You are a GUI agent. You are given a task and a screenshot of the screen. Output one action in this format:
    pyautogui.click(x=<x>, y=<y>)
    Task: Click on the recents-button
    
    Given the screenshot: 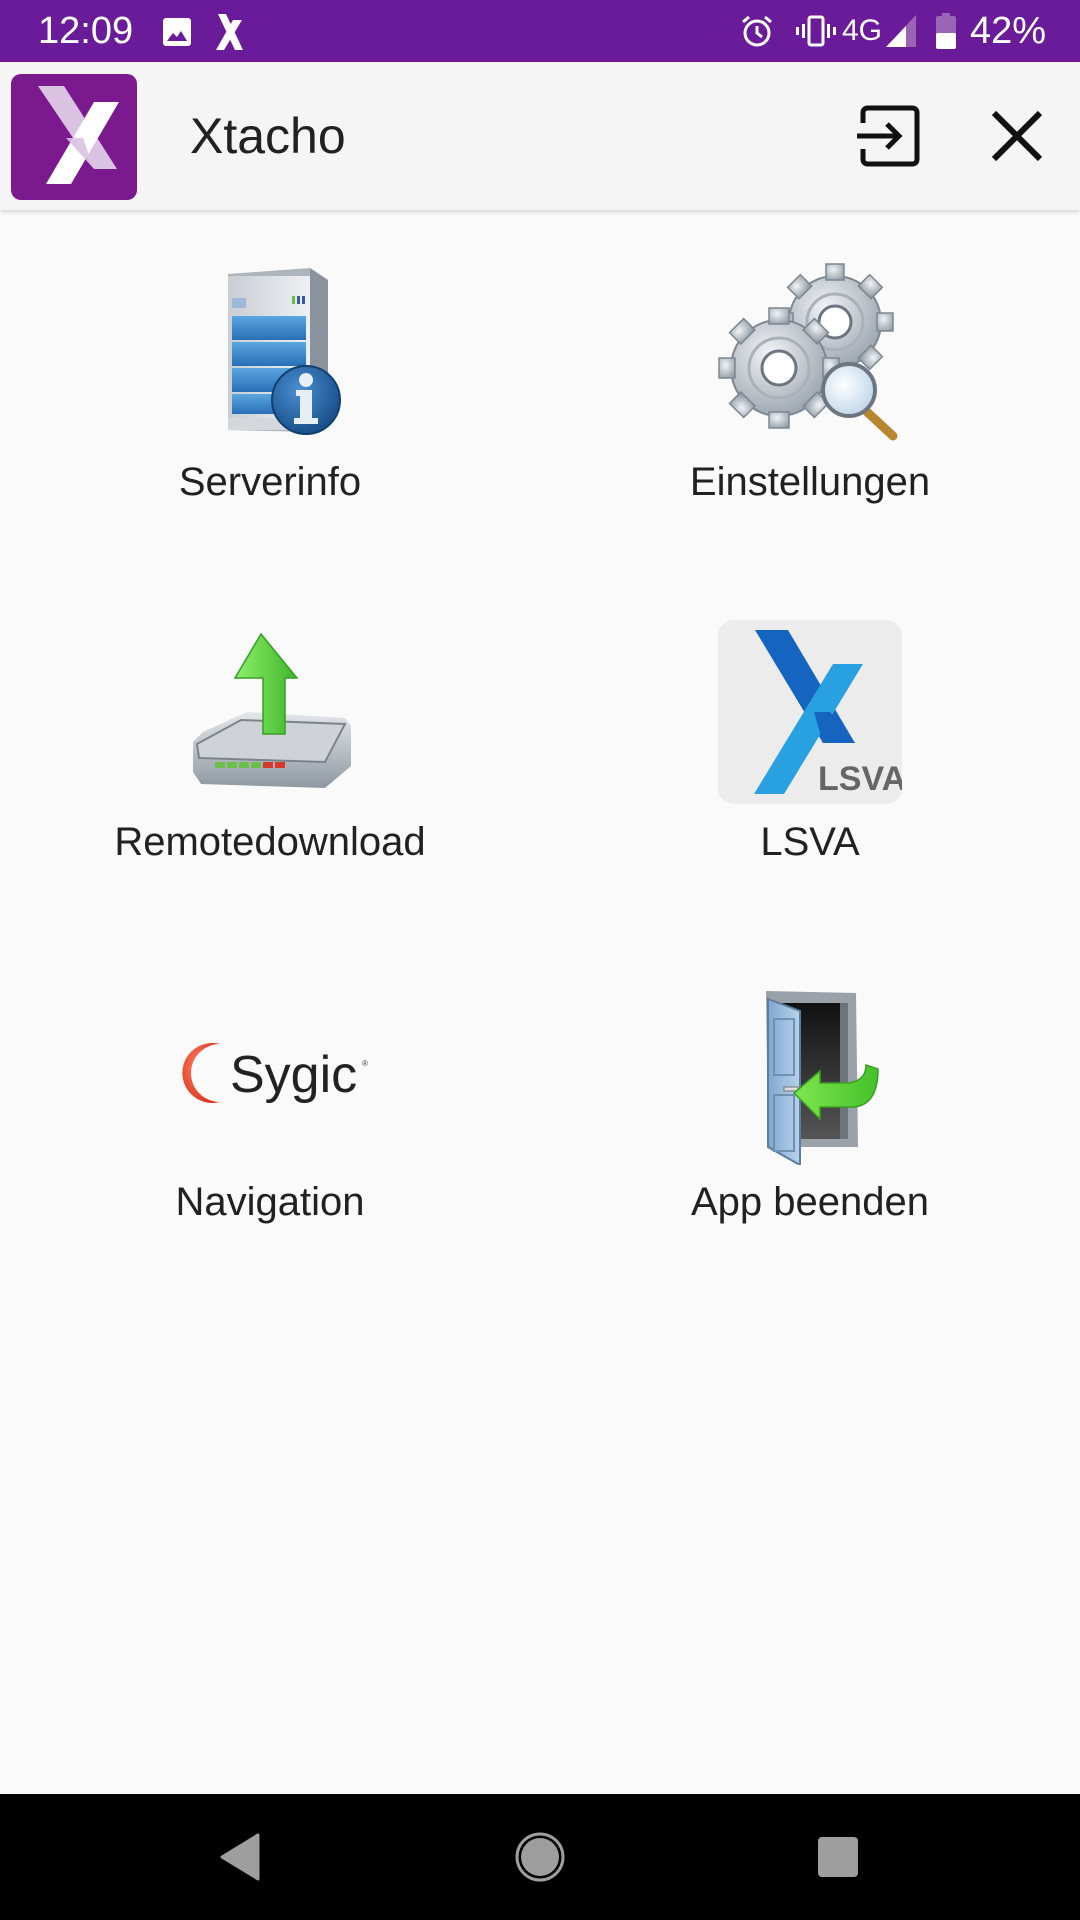 What is the action you would take?
    pyautogui.click(x=838, y=1857)
    